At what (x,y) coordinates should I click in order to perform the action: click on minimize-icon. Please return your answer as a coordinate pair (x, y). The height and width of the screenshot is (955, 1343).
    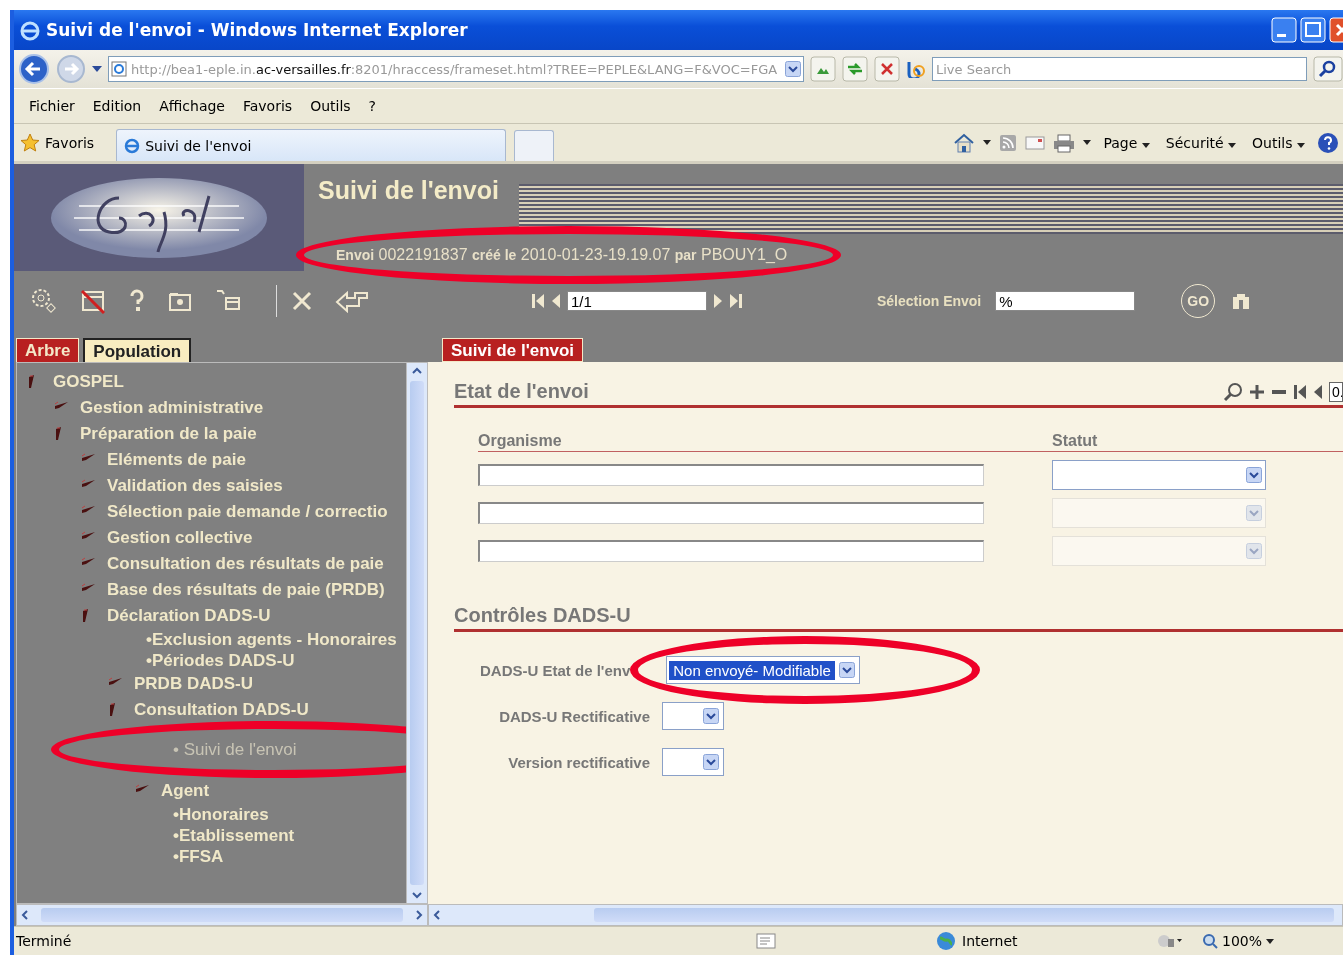
    Looking at the image, I should click on (1284, 30).